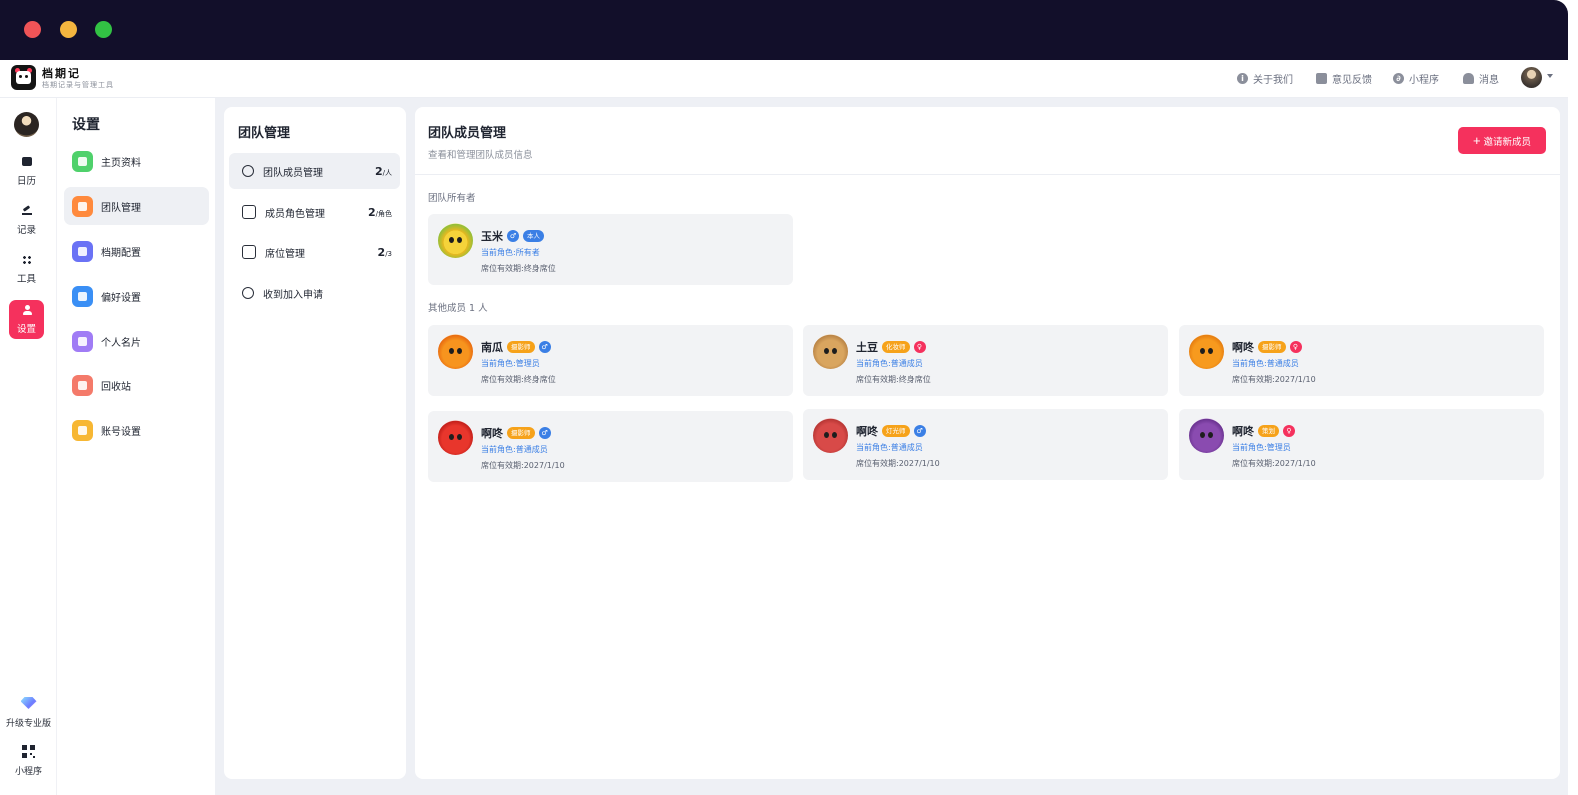 This screenshot has width=1578, height=795. What do you see at coordinates (458, 308) in the screenshot?
I see `others-section-label: 其他成员 1 人` at bounding box center [458, 308].